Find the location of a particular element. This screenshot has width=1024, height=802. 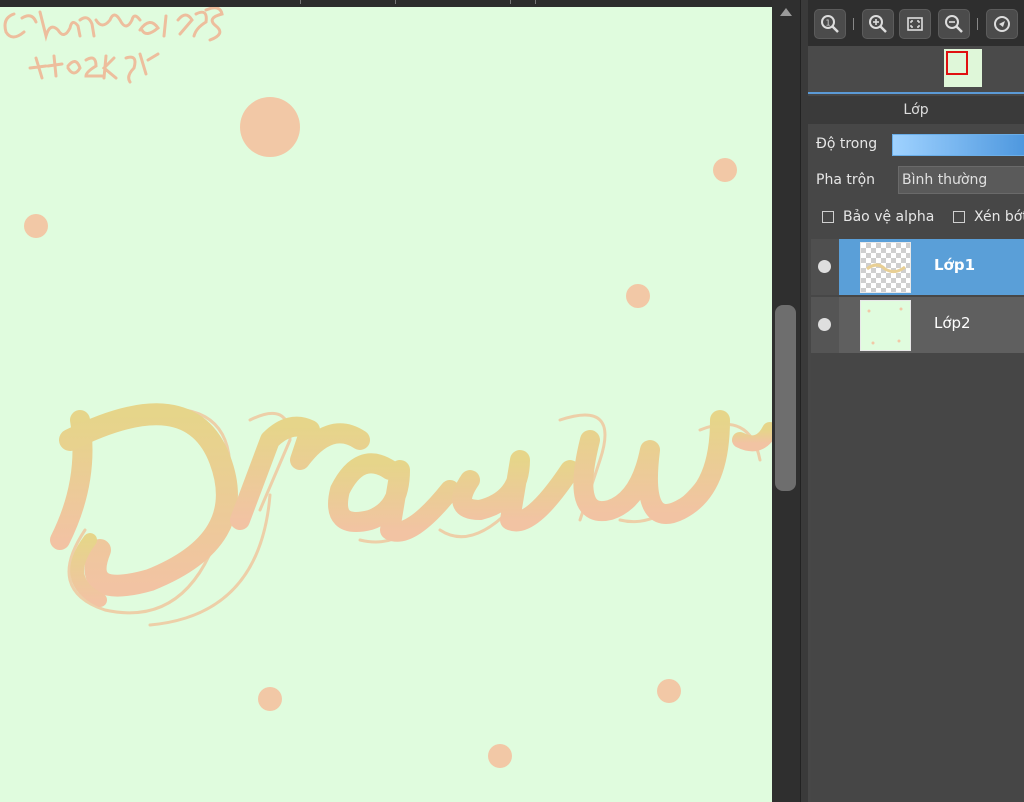

scroll-up-arrow-icon is located at coordinates (786, 12).